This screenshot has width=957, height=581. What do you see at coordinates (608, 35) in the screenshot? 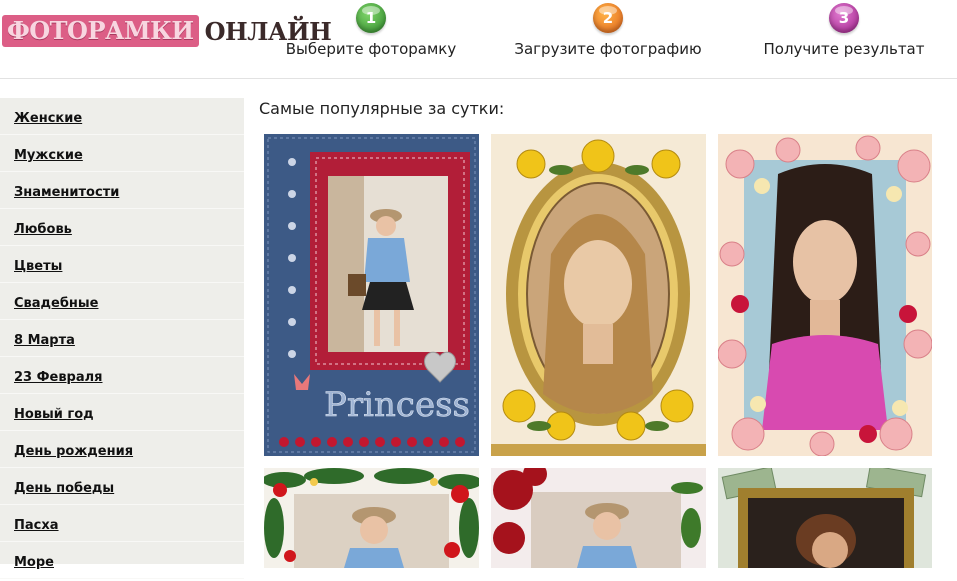
I see `step-upload-photo: 2 Загрузите фотографию` at bounding box center [608, 35].